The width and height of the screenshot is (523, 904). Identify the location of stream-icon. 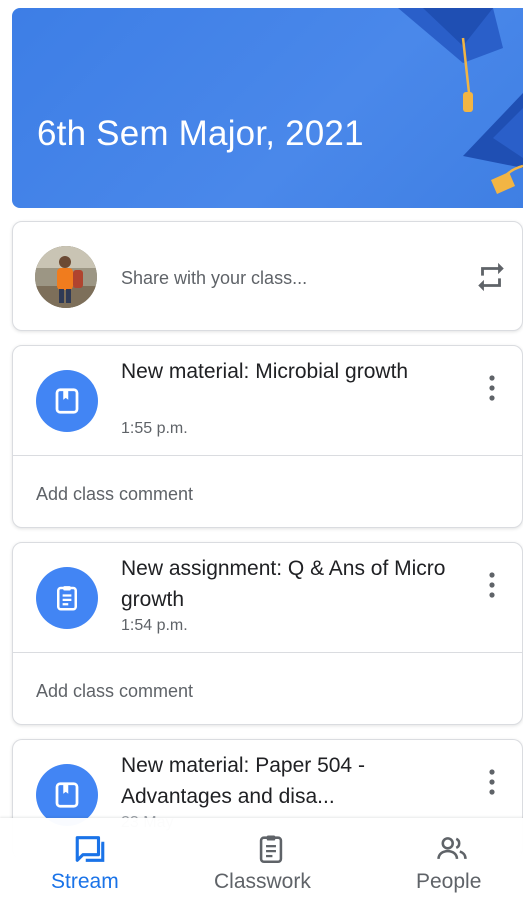
(90, 849).